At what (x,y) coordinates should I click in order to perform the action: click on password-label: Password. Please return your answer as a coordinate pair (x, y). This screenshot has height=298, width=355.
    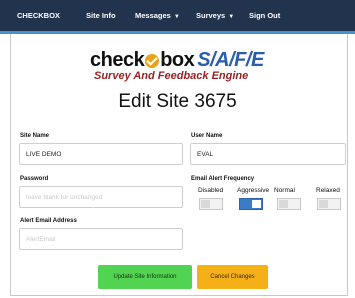
    Looking at the image, I should click on (34, 179).